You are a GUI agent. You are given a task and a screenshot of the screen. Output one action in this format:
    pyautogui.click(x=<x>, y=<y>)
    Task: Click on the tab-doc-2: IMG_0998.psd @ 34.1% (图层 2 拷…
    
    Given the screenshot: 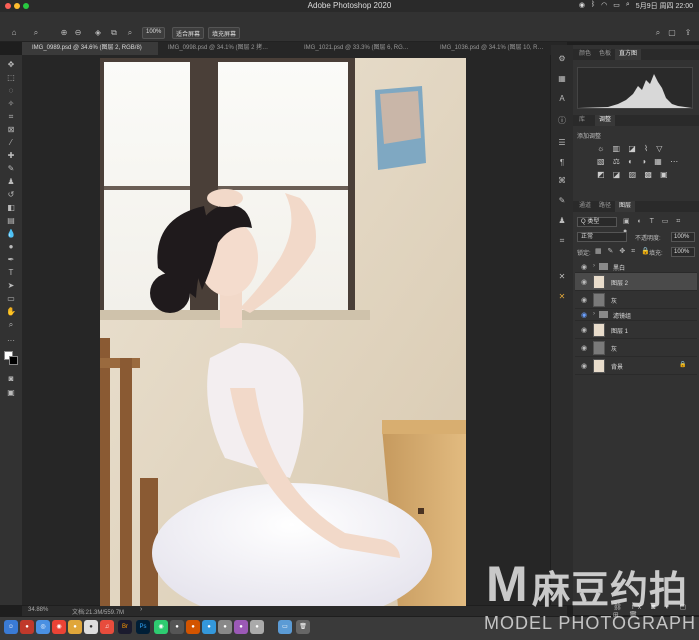 What is the action you would take?
    pyautogui.click(x=226, y=48)
    